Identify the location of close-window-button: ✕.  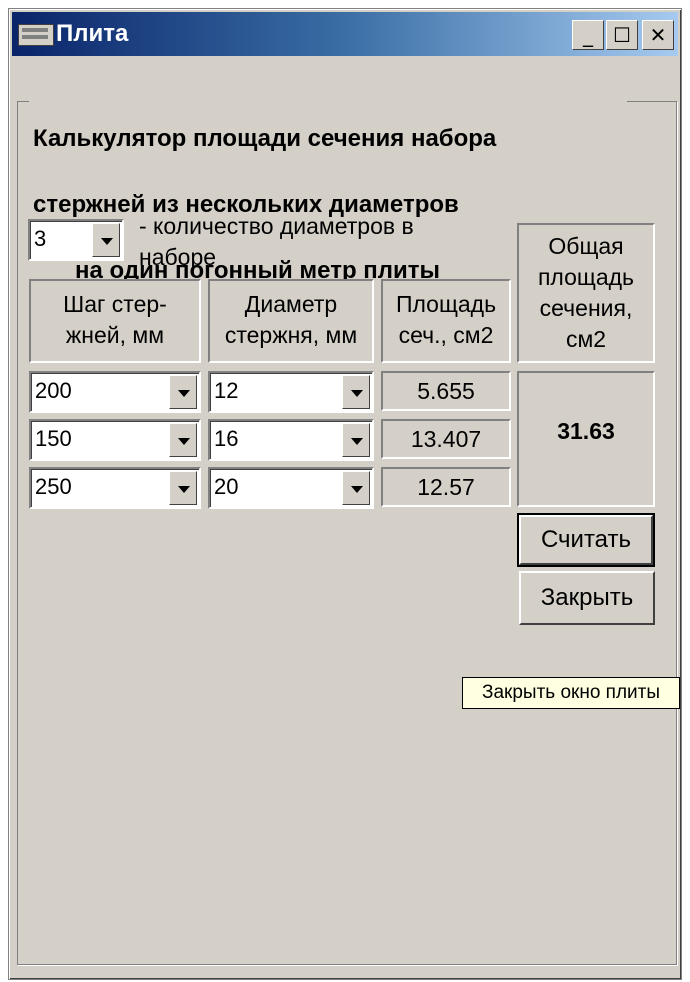
(658, 35).